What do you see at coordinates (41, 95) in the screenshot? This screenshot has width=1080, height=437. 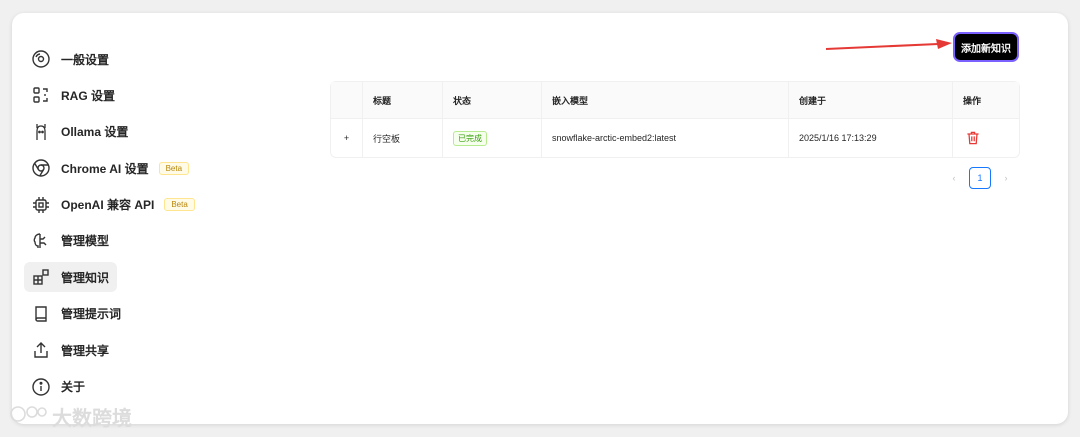 I see `rag-icon` at bounding box center [41, 95].